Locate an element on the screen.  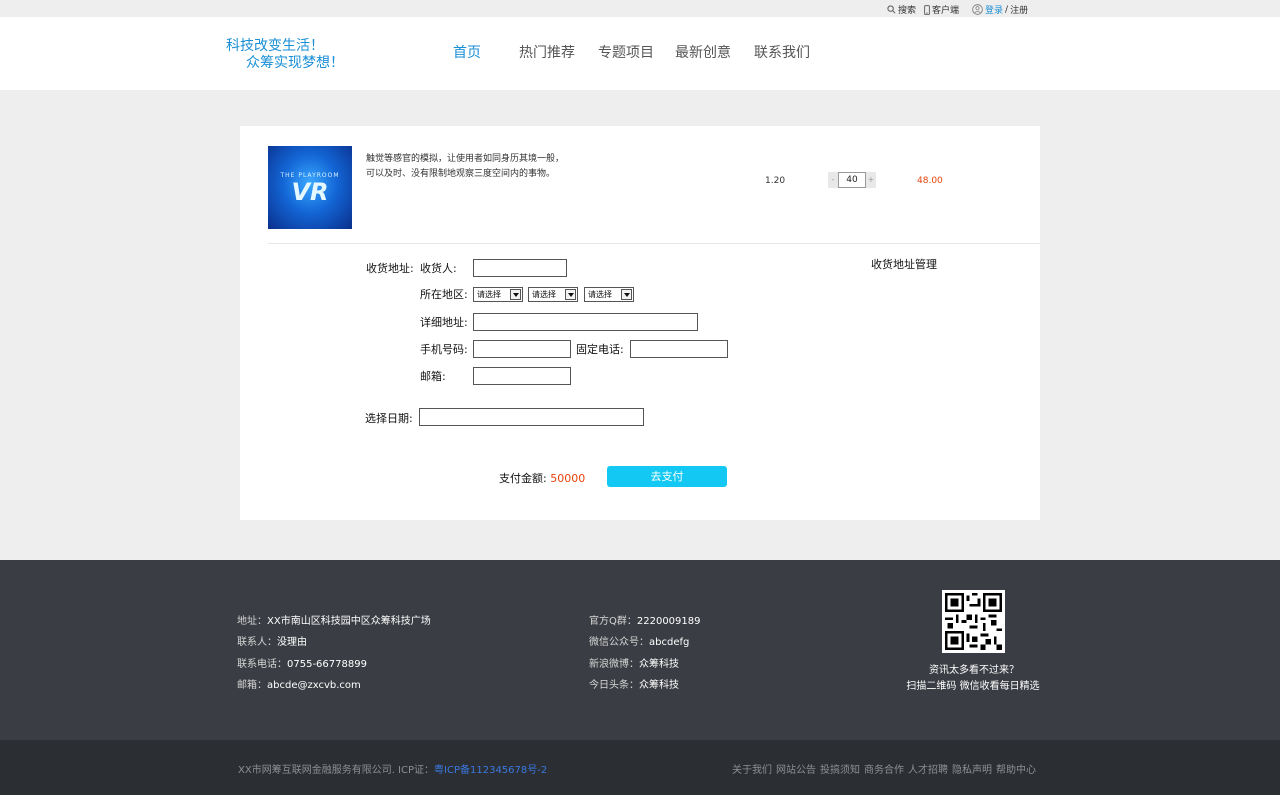
search-icon is located at coordinates (891, 9).